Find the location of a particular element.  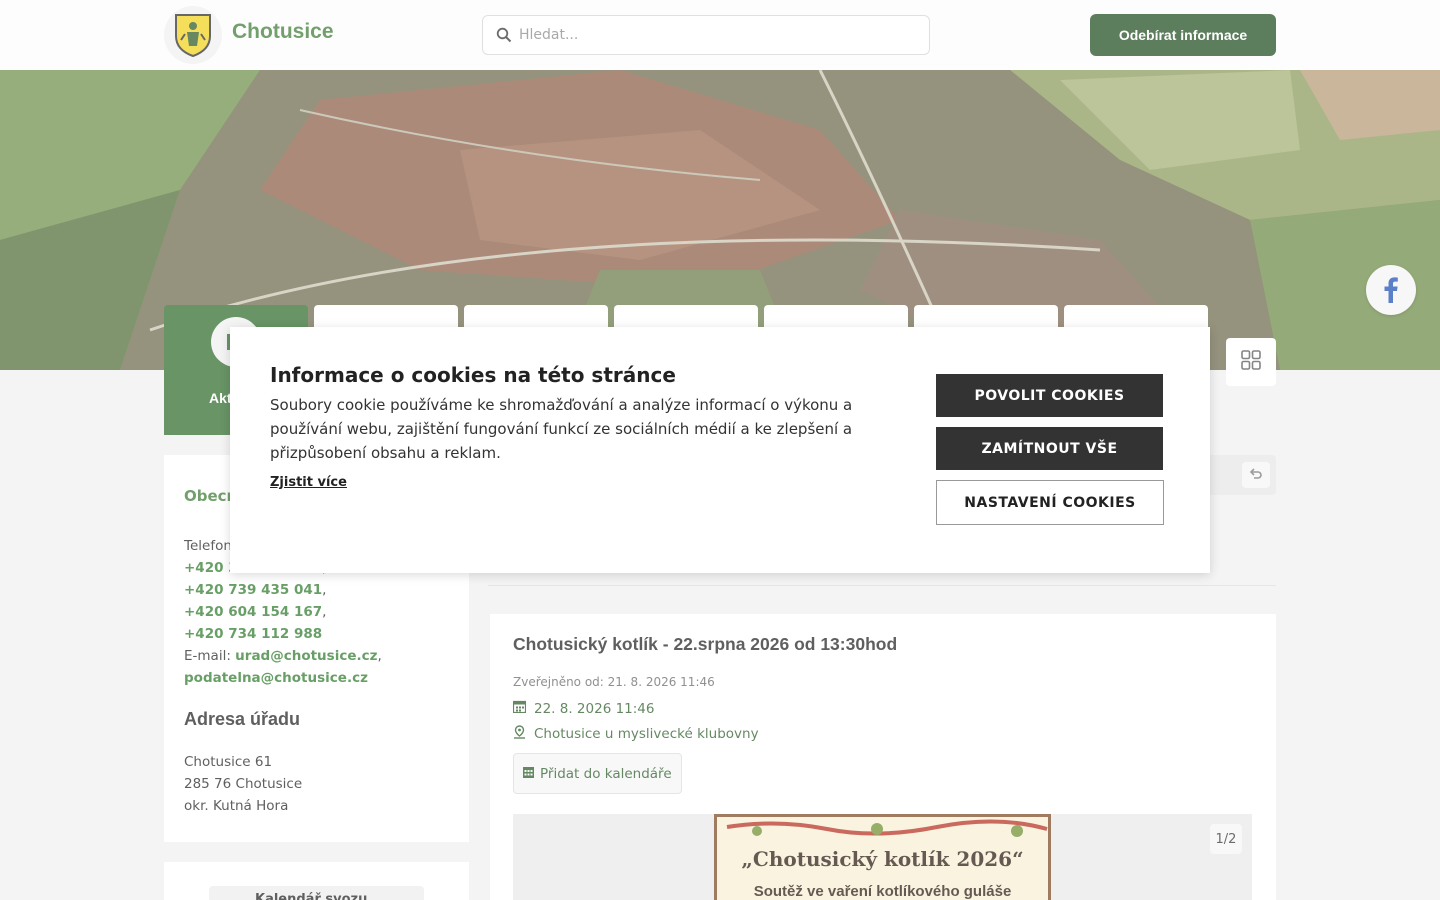

allow-cookies-button: POVOLIT COOKIES is located at coordinates (1049, 395).